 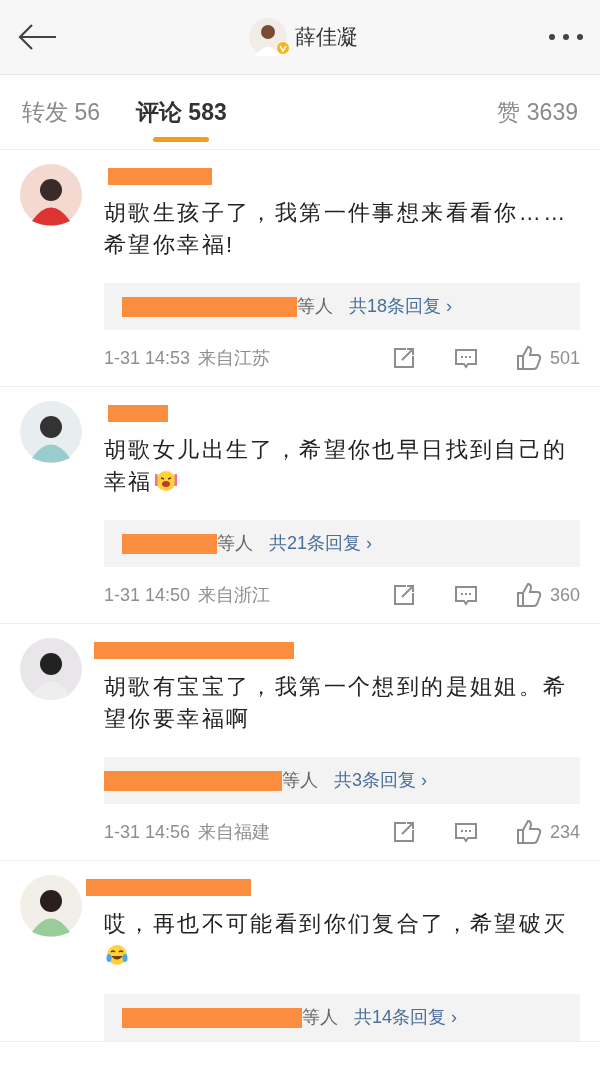 I want to click on profile-name: 薛佳凝, so click(x=326, y=37).